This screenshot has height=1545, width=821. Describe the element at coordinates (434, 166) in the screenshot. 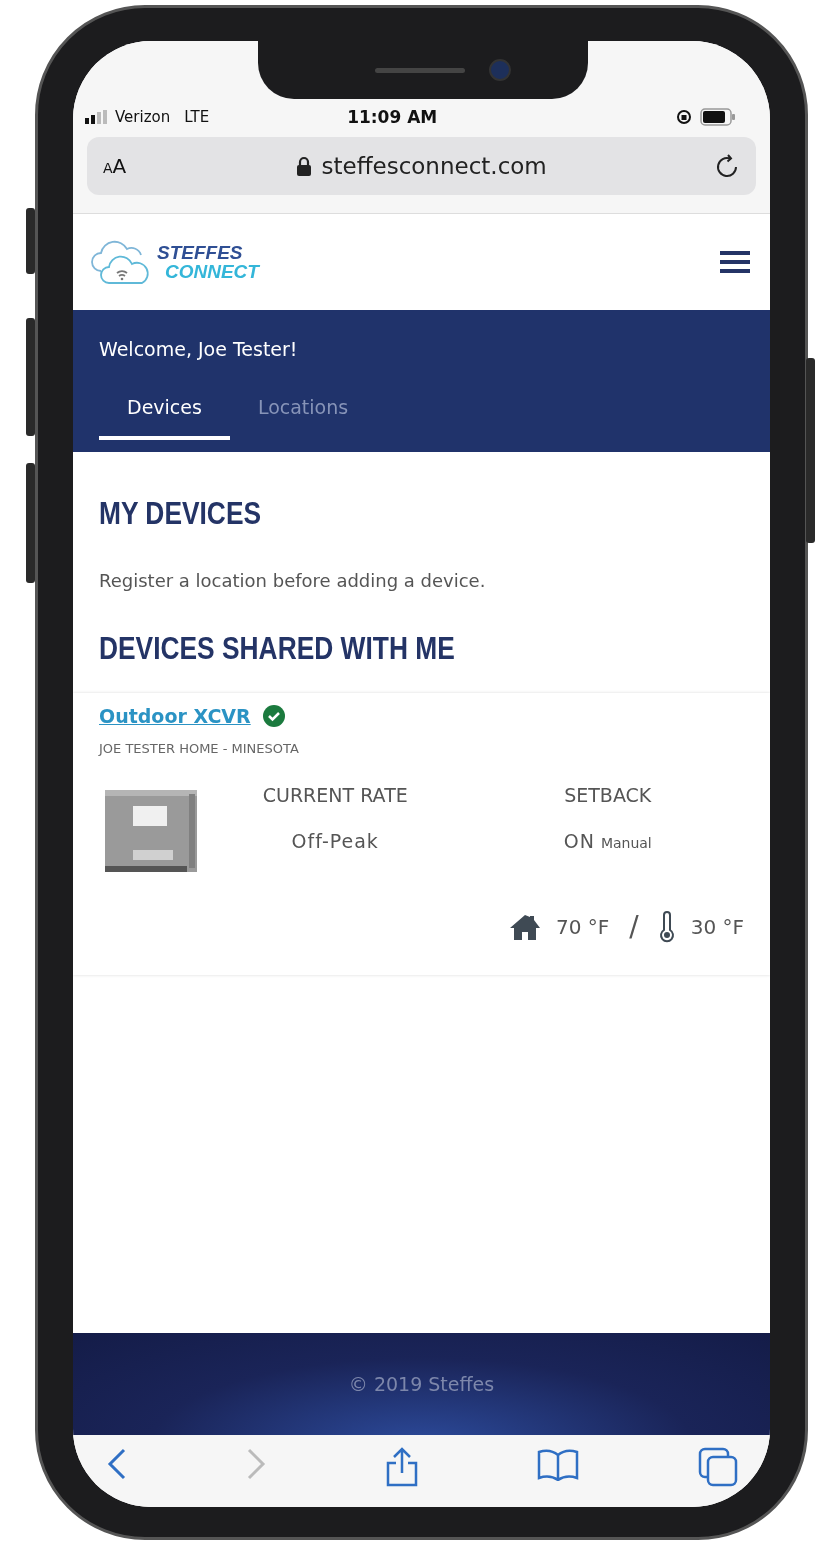

I see `url-text: steffesconnect.com` at that location.